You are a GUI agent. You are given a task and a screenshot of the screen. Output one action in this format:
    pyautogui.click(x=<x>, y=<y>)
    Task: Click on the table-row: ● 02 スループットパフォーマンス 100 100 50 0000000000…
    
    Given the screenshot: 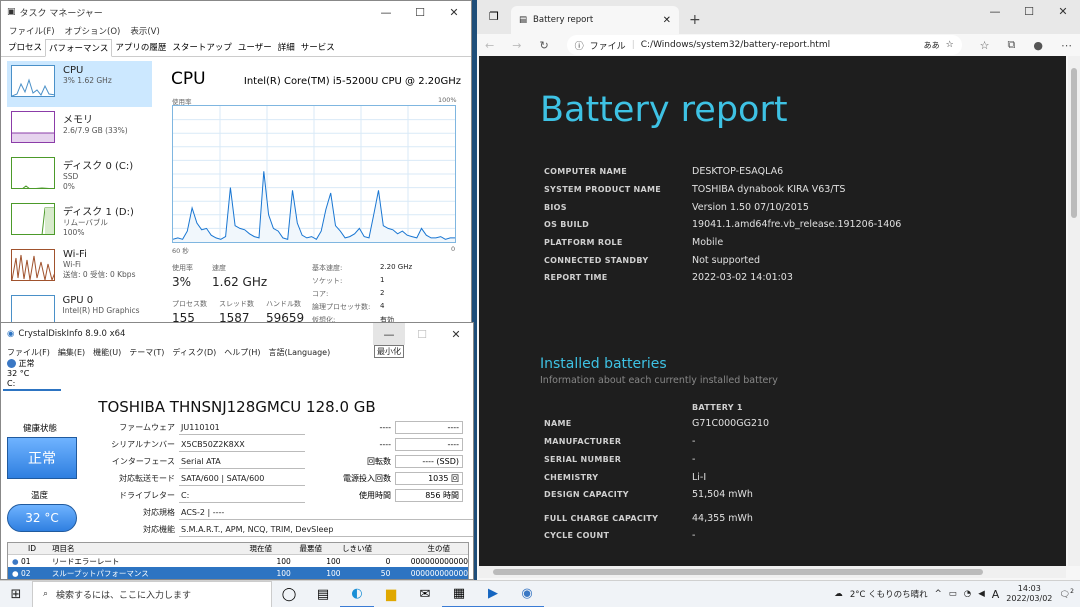 What is the action you would take?
    pyautogui.click(x=238, y=573)
    